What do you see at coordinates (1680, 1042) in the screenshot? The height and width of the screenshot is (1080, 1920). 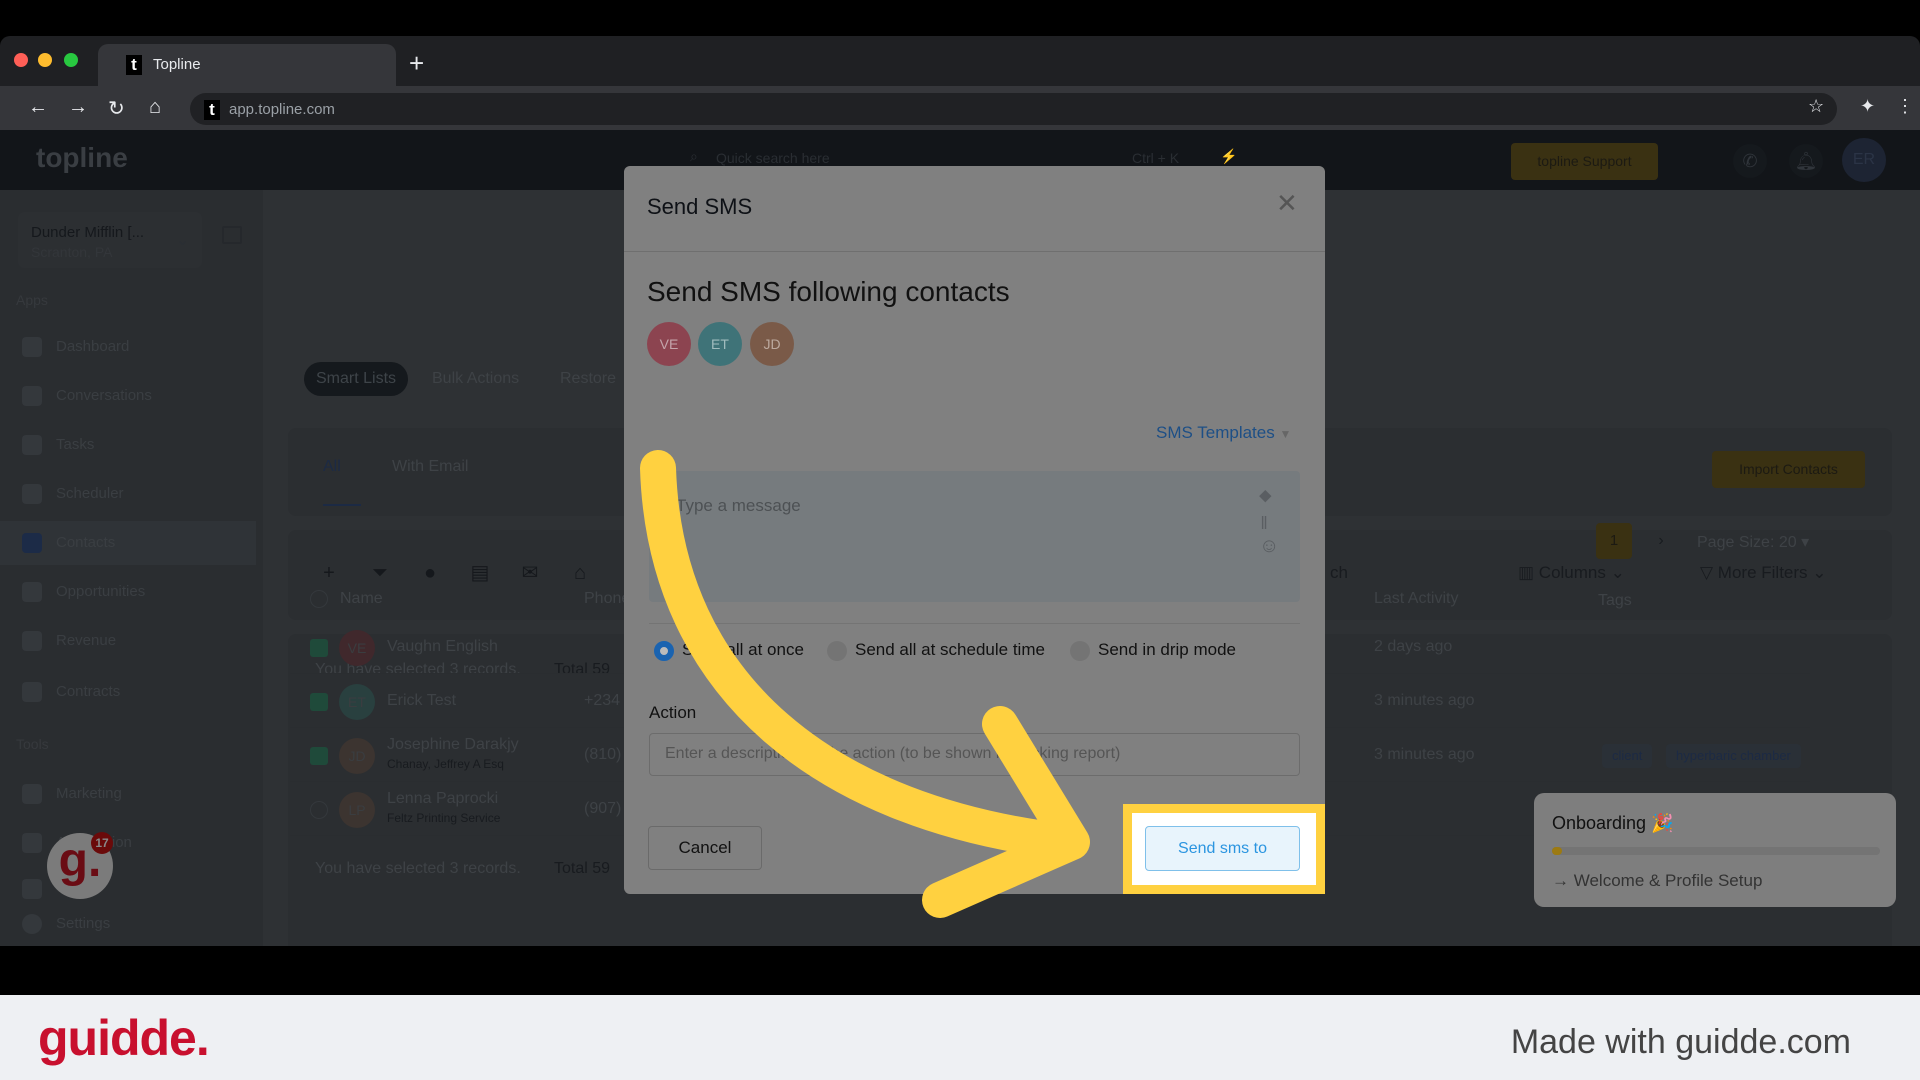 I see `made-with-guidde: Made with guidde.com` at bounding box center [1680, 1042].